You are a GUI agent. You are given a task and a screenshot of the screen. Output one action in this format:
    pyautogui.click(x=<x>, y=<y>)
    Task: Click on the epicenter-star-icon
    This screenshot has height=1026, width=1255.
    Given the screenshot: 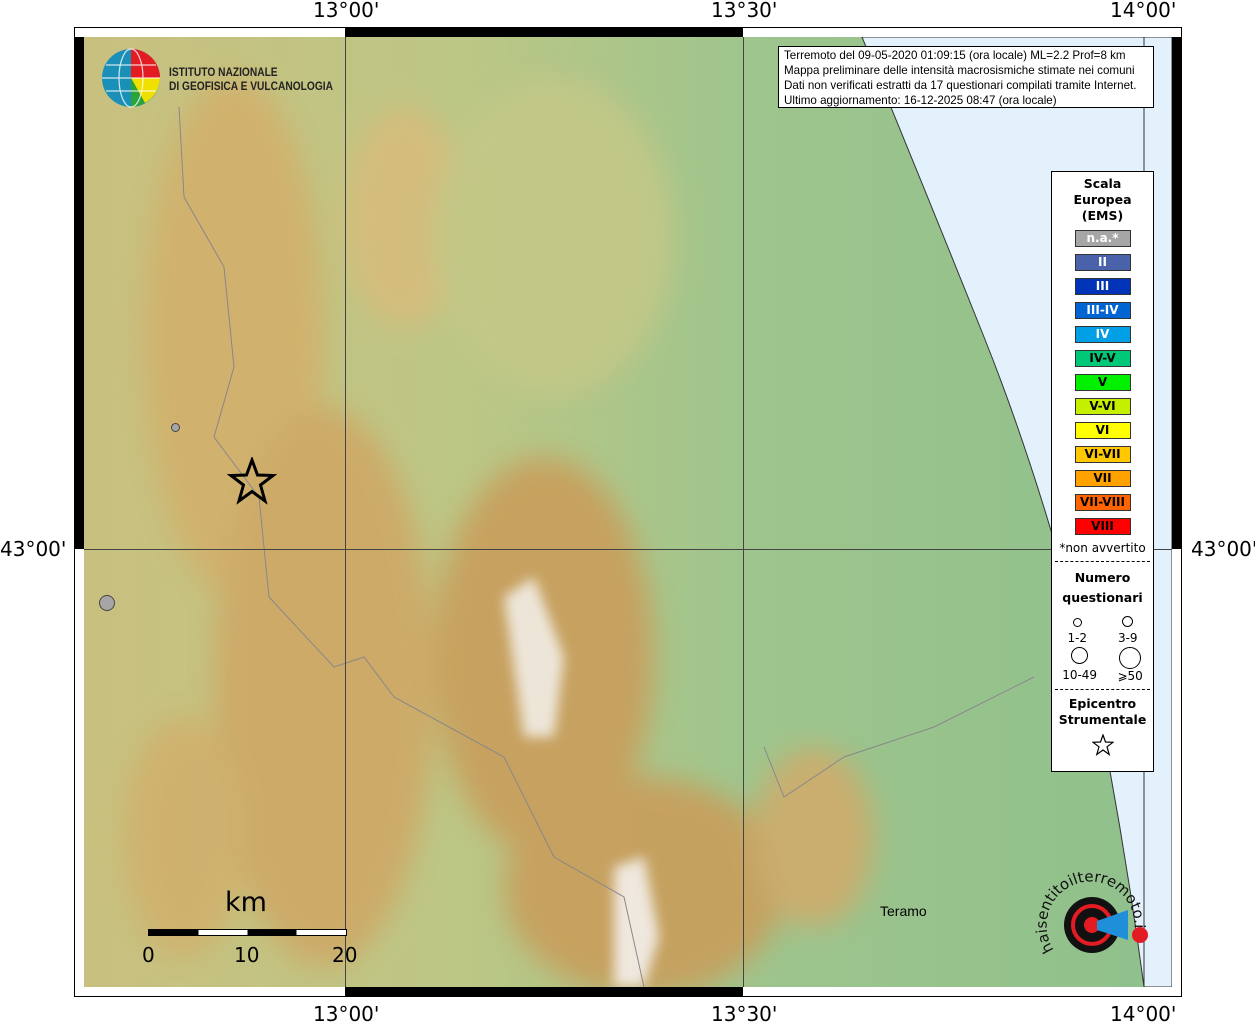 What is the action you would take?
    pyautogui.click(x=252, y=481)
    